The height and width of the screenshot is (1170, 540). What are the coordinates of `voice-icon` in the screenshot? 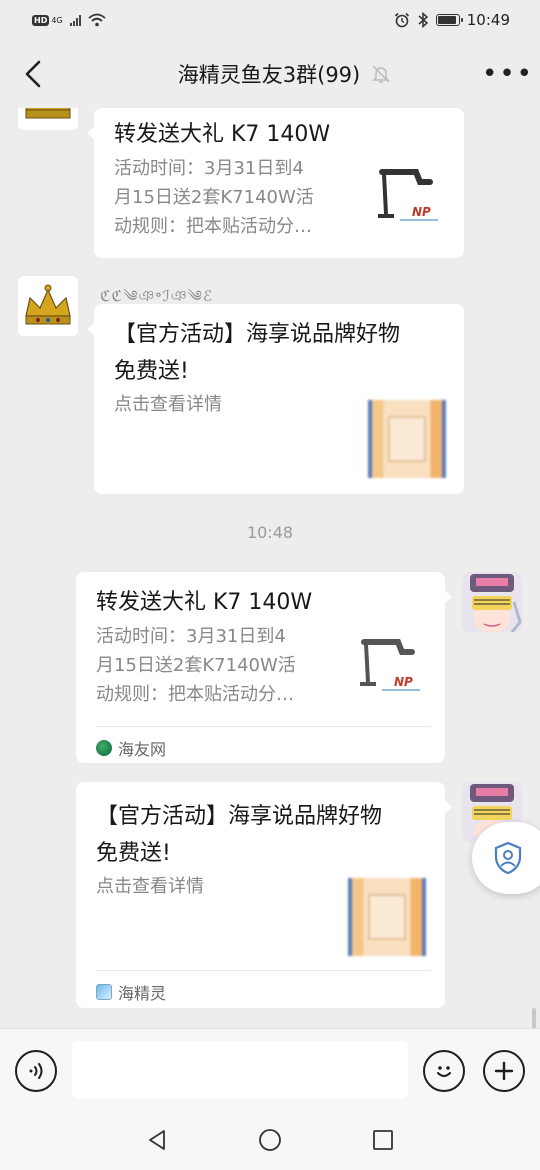 It's located at (36, 1071).